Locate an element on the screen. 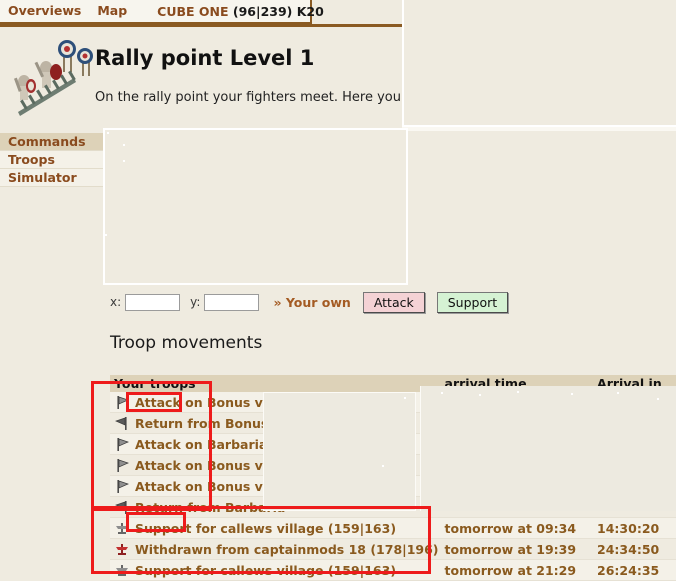 The width and height of the screenshot is (676, 581). support-shield-icon is located at coordinates (122, 528).